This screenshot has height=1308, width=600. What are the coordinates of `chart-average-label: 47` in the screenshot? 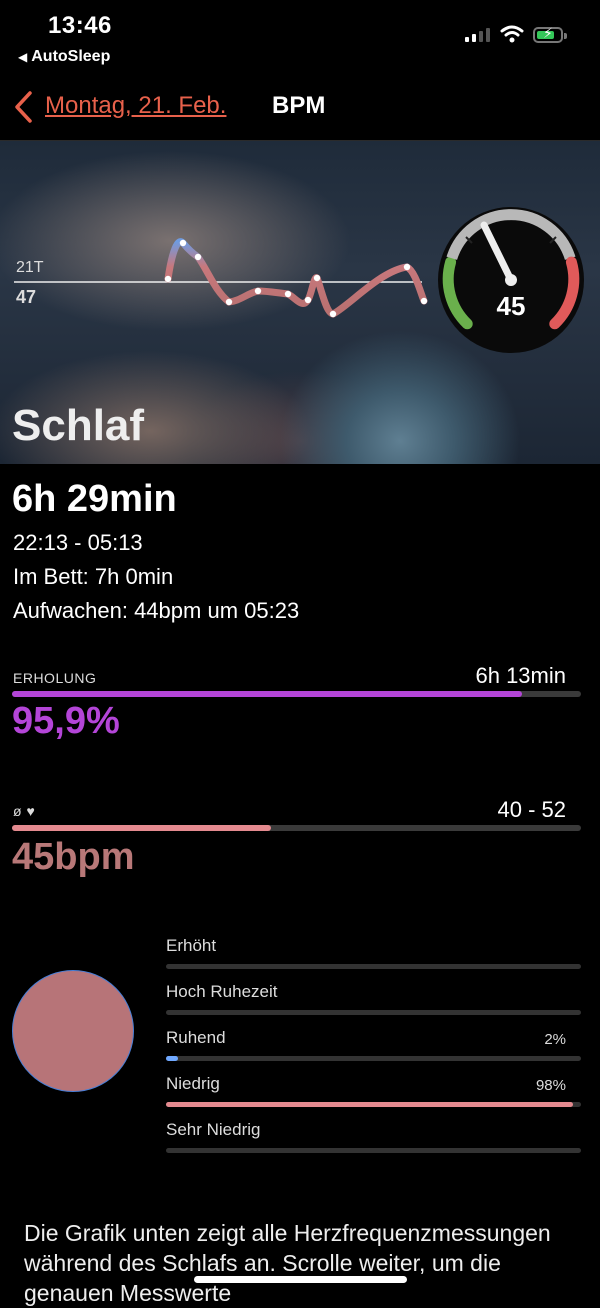 It's located at (26, 297).